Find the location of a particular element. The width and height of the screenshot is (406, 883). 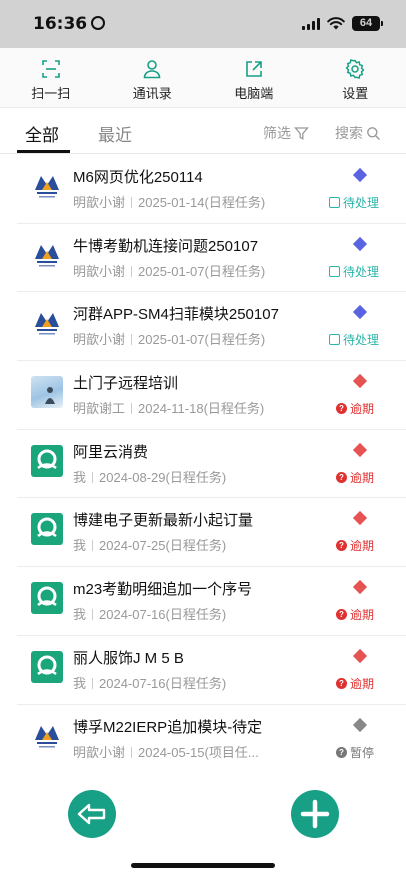

top-toolbar: 扫一扫 通讯录 电脑端 设置 is located at coordinates (203, 78).